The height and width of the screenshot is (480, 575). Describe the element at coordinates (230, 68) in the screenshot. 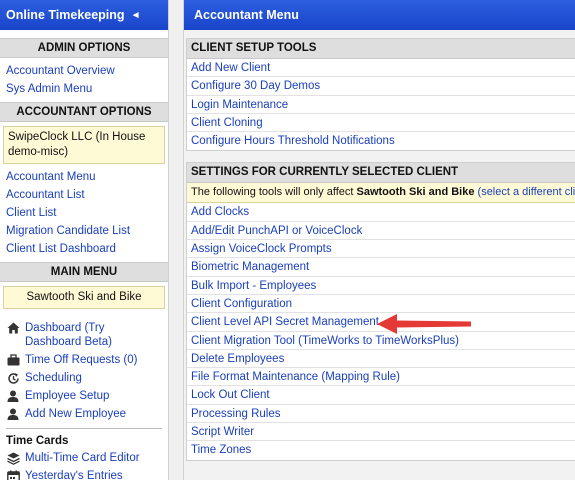

I see `link-add-new-client: Add New Client` at that location.